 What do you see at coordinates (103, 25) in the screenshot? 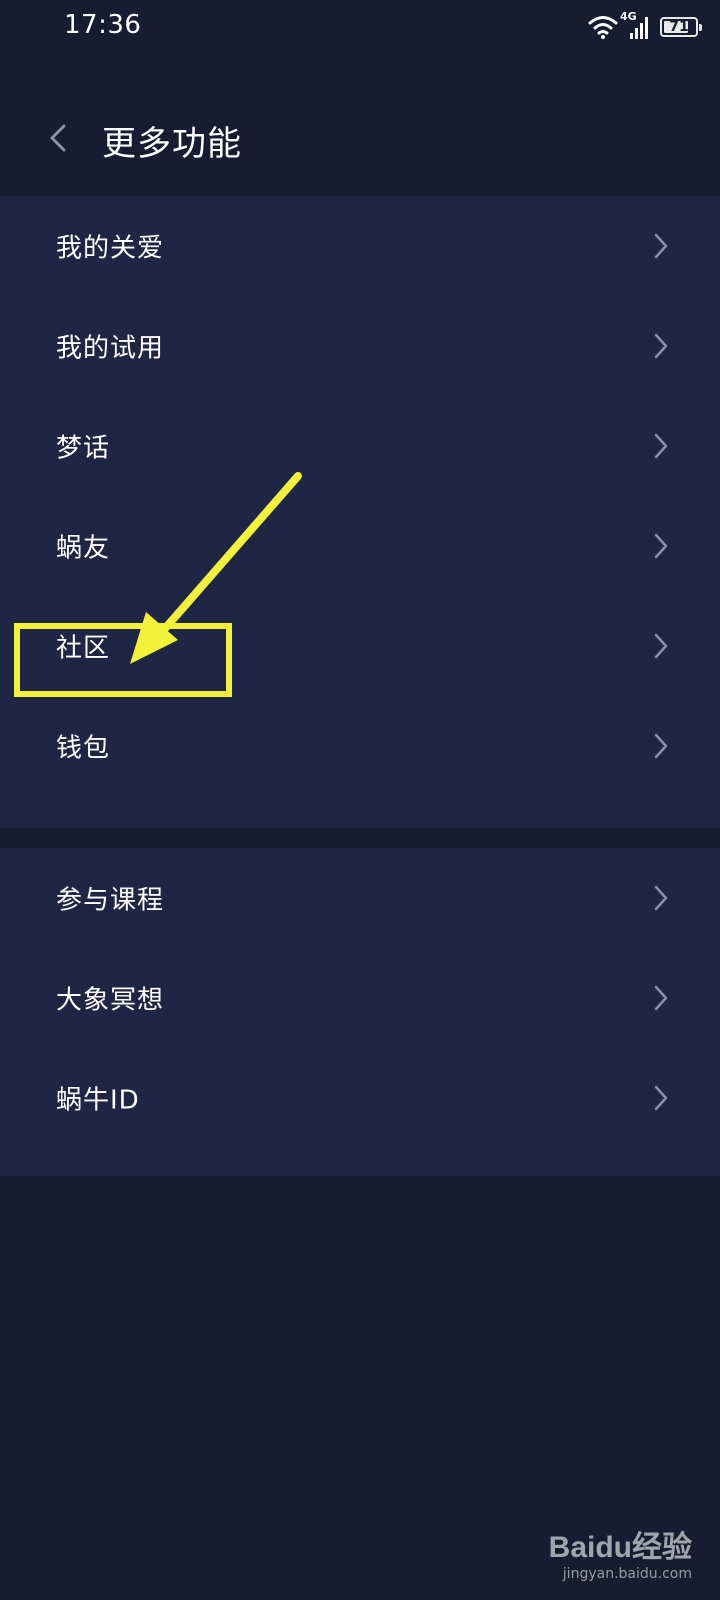
I see `status-time: 17:36` at bounding box center [103, 25].